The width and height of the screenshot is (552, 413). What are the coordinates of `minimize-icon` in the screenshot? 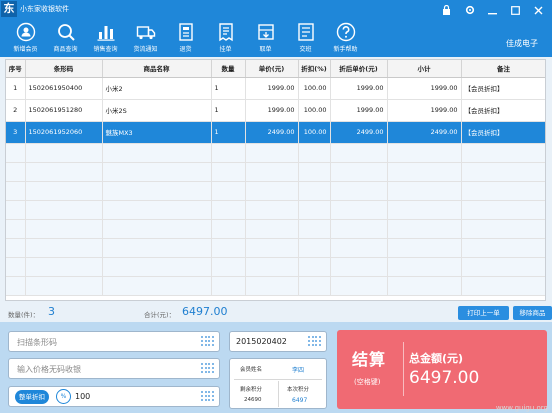 It's located at (492, 10).